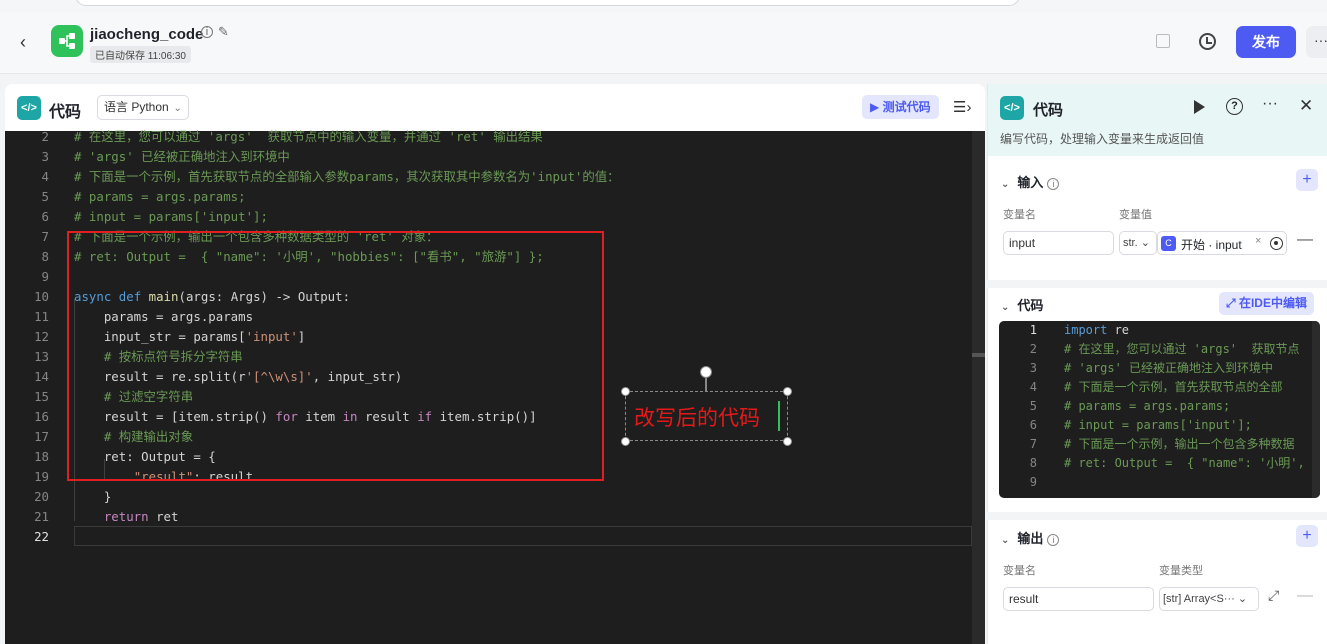  Describe the element at coordinates (1307, 536) in the screenshot. I see `add-output-button: +` at that location.